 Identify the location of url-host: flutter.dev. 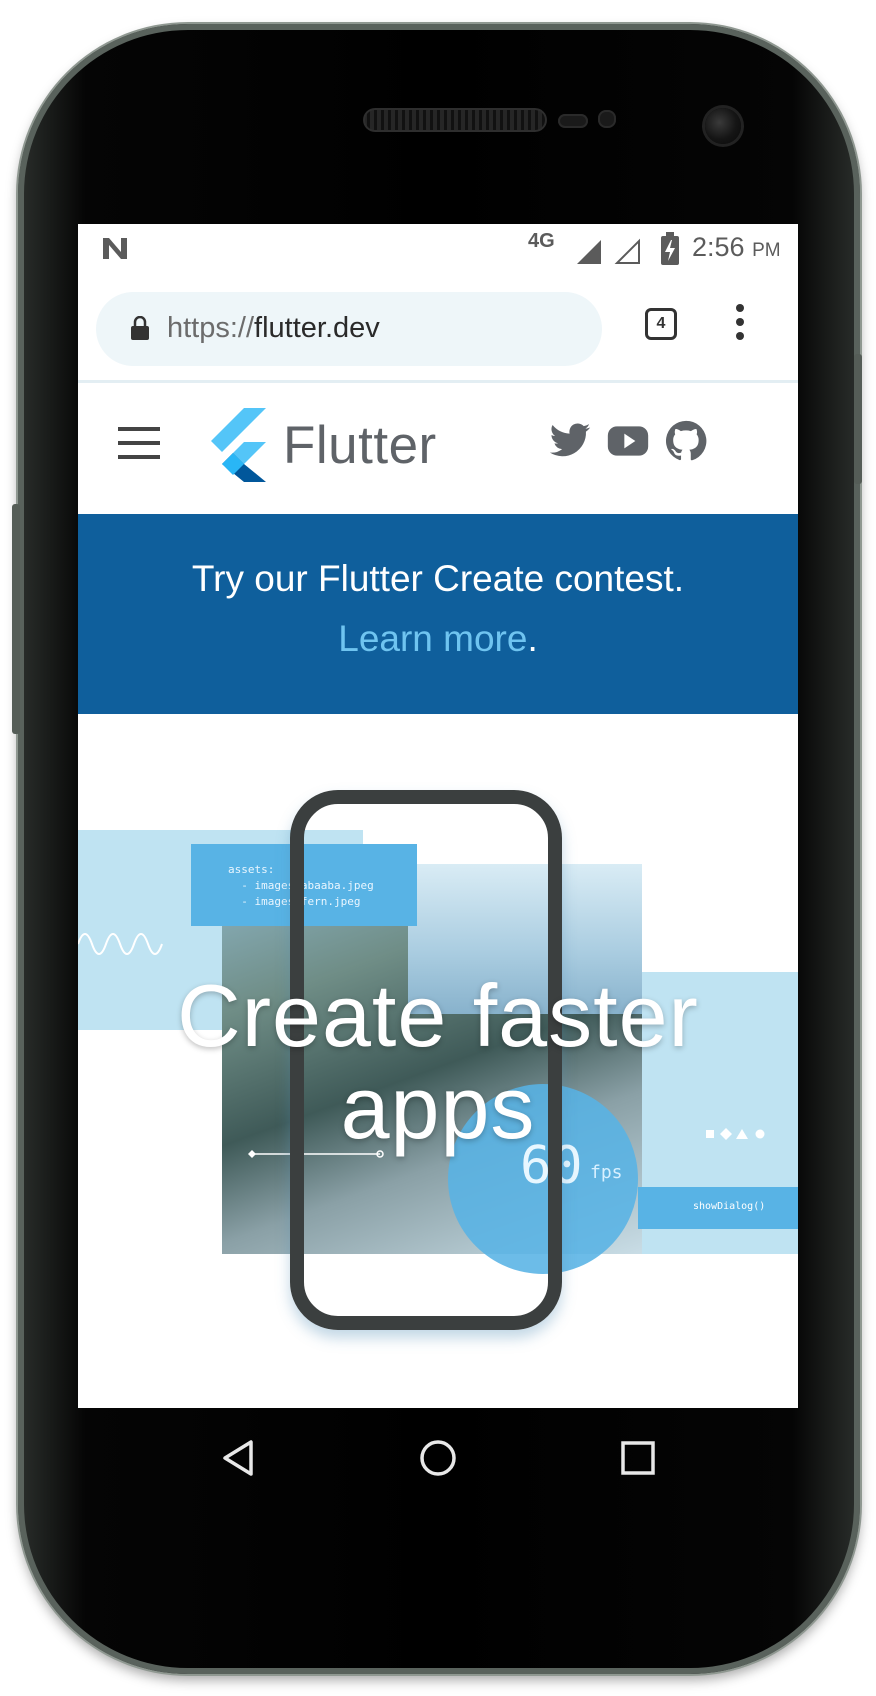
(317, 328).